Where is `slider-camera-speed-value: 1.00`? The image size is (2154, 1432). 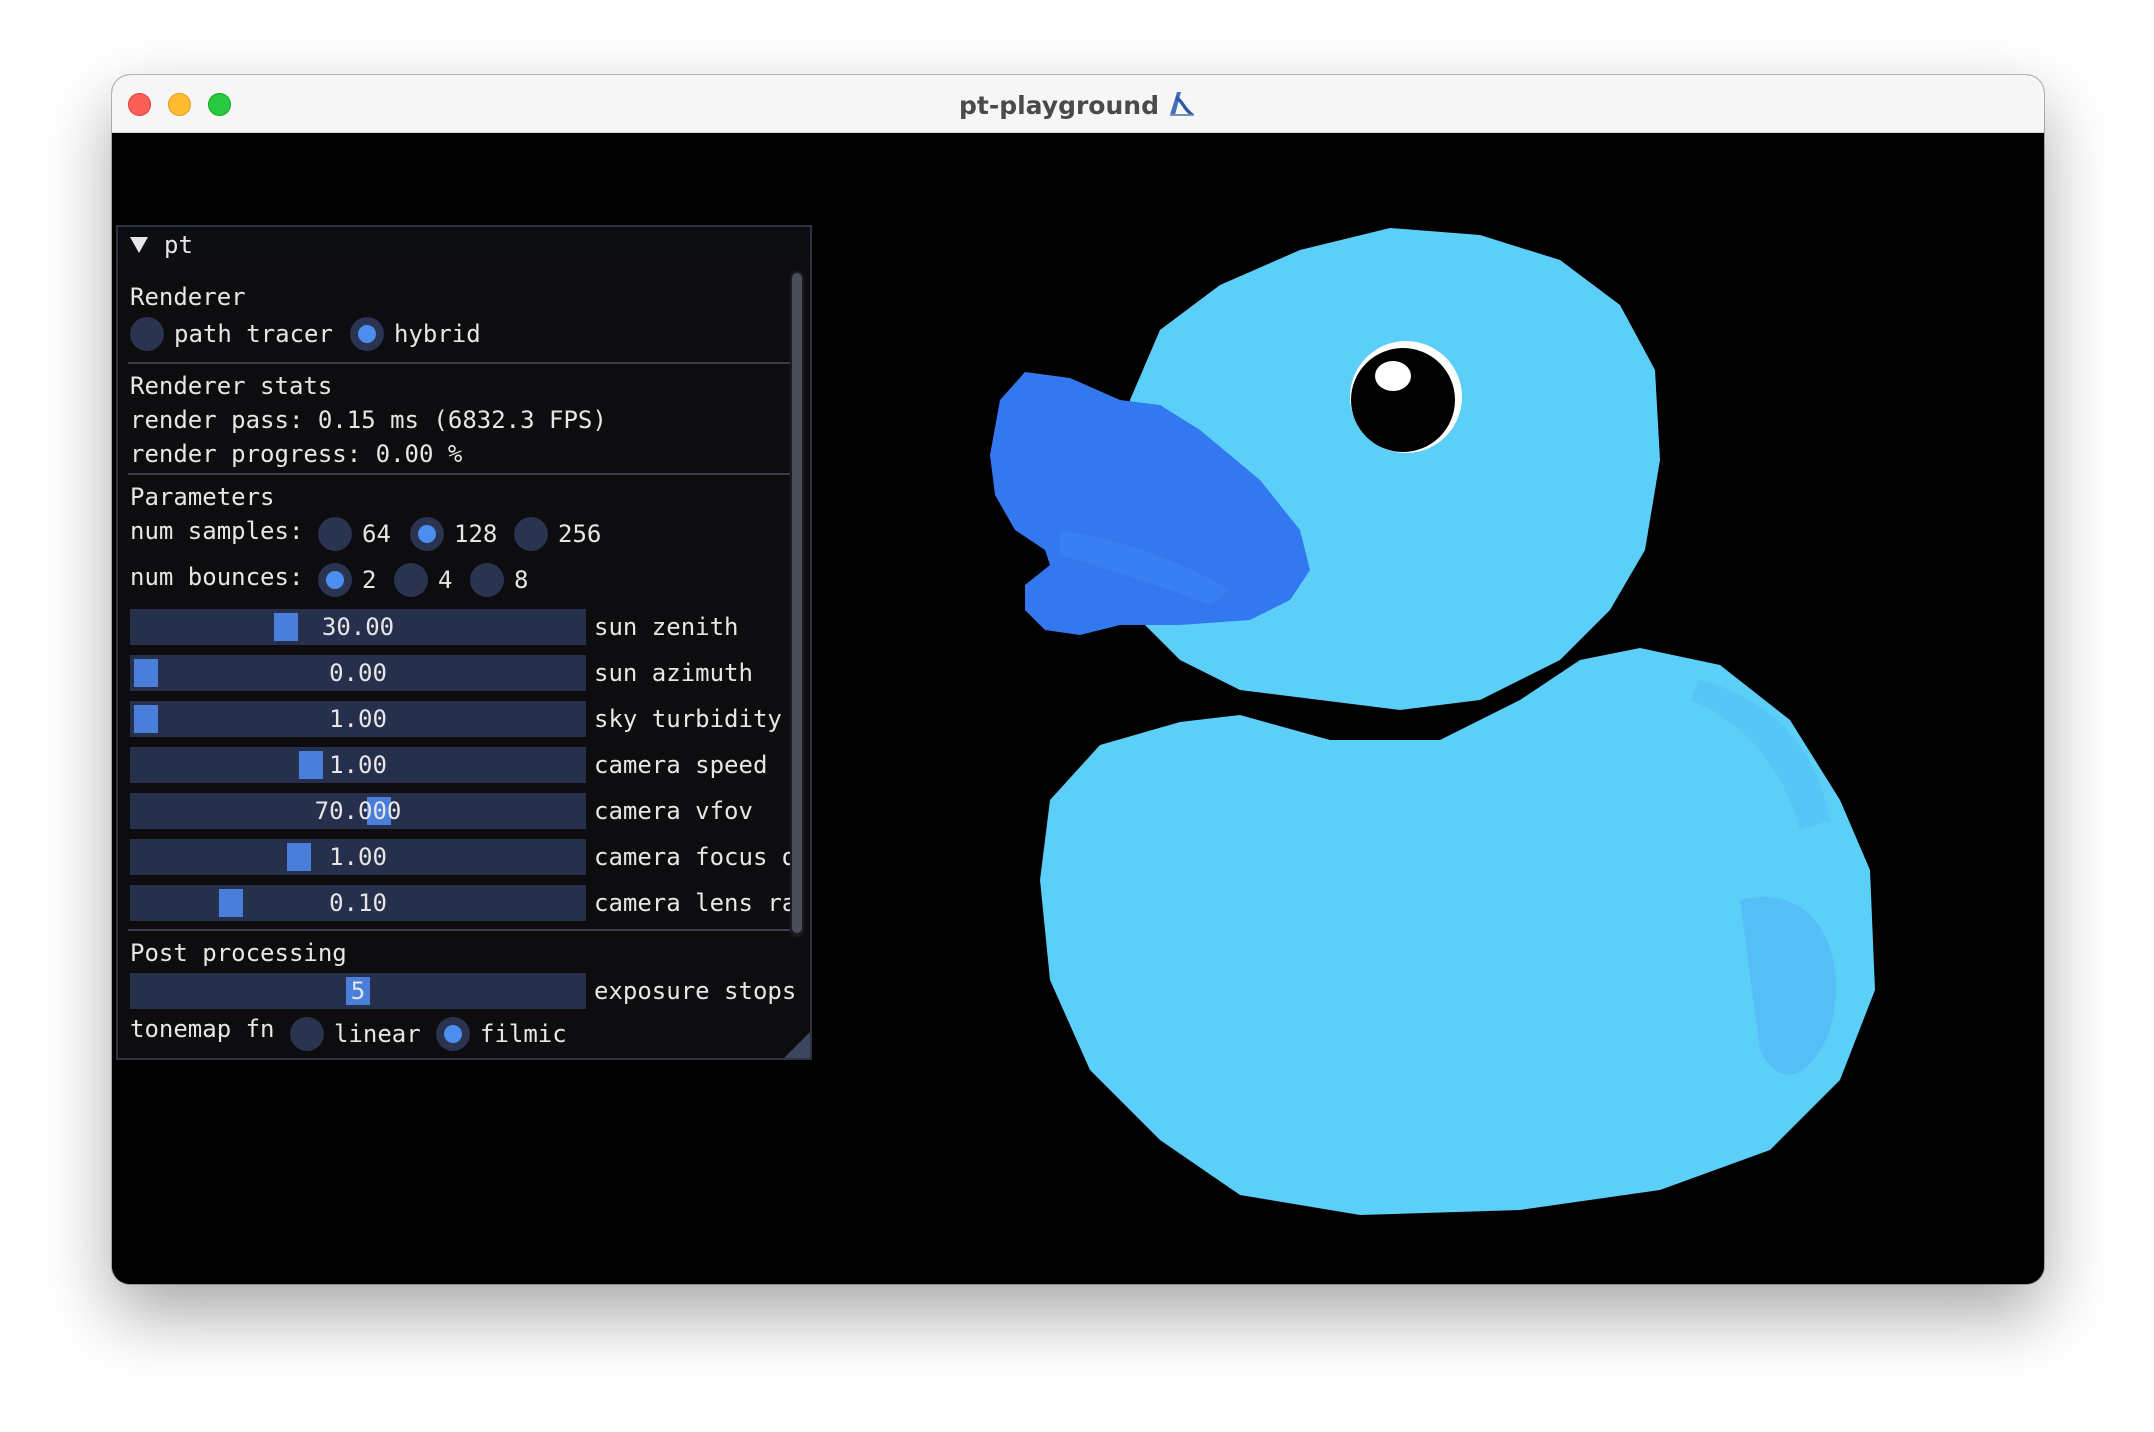 slider-camera-speed-value: 1.00 is located at coordinates (358, 765).